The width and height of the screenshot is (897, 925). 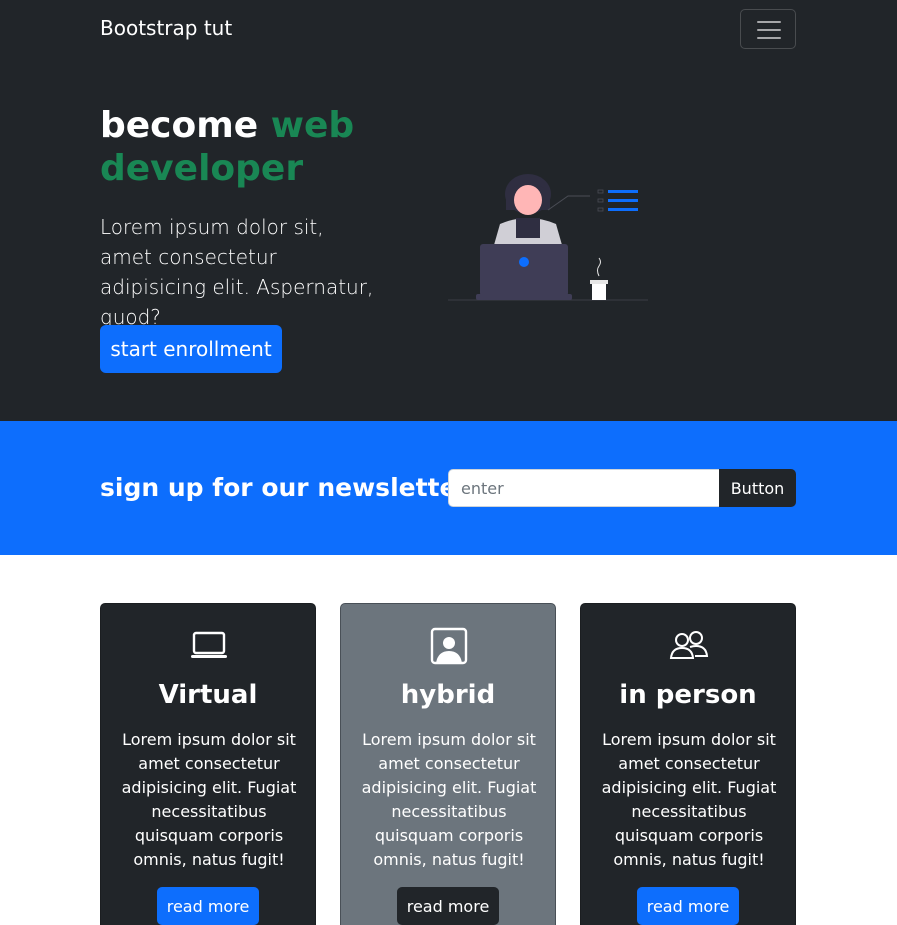 What do you see at coordinates (191, 349) in the screenshot?
I see `start-enrollment-button: start enrollment` at bounding box center [191, 349].